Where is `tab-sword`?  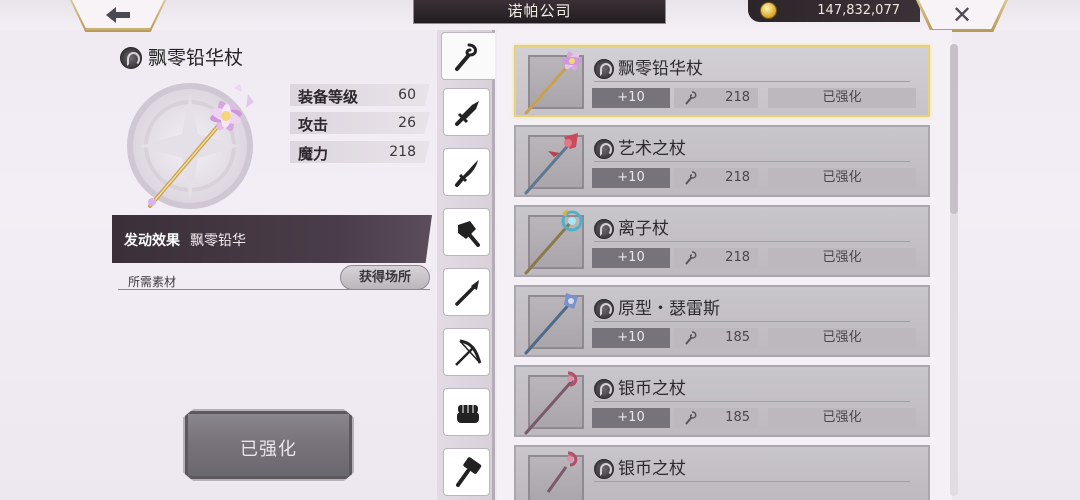
tab-sword is located at coordinates (466, 112).